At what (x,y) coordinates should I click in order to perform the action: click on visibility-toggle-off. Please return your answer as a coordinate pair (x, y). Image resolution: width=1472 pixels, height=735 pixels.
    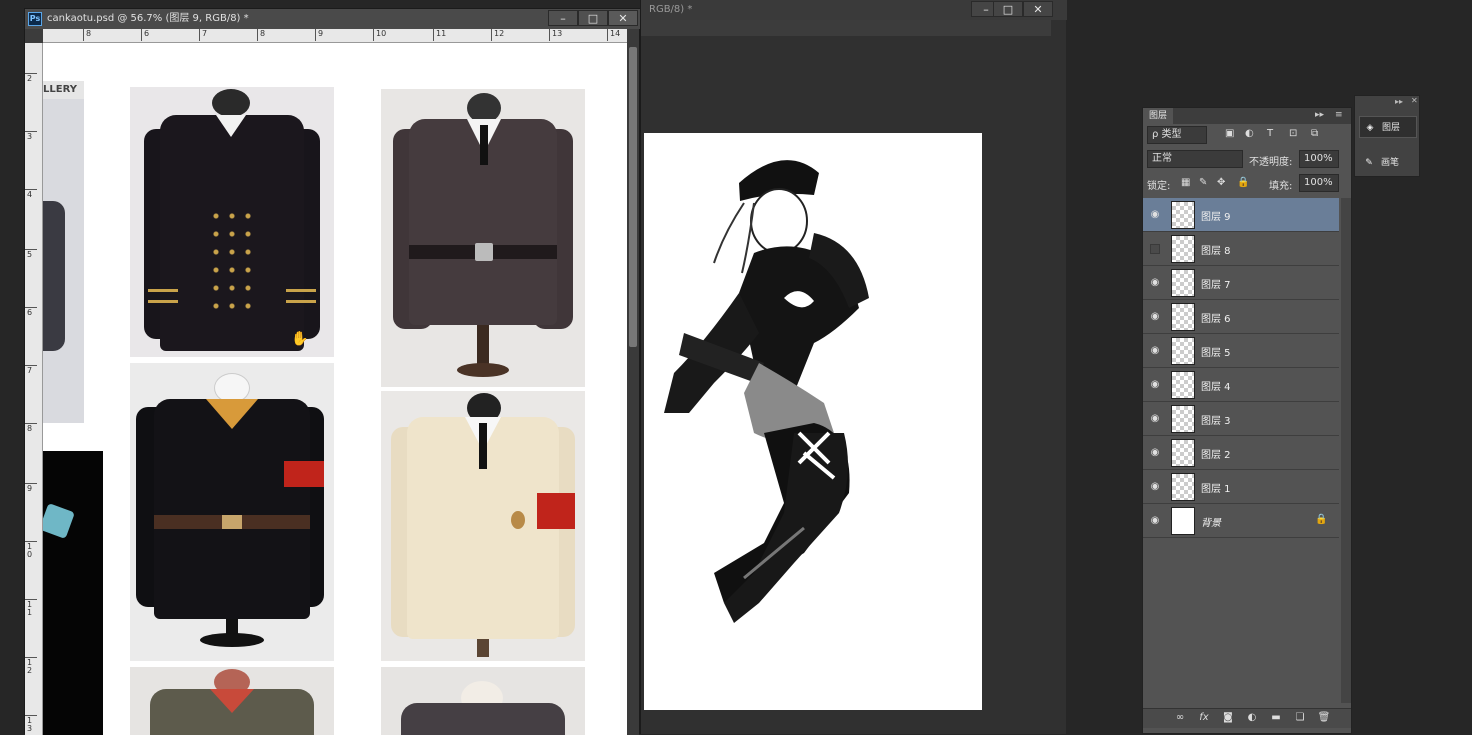
    Looking at the image, I should click on (1155, 249).